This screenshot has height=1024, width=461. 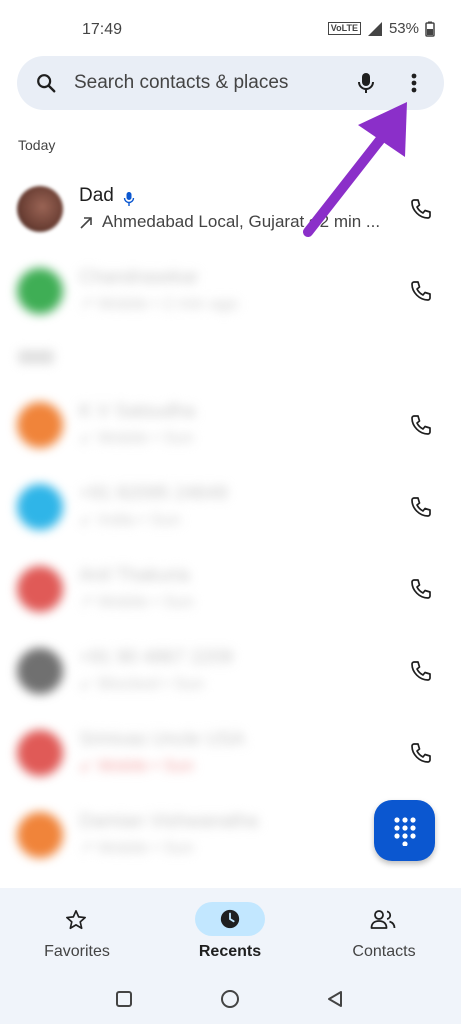 What do you see at coordinates (124, 999) in the screenshot?
I see `recent-apps-icon` at bounding box center [124, 999].